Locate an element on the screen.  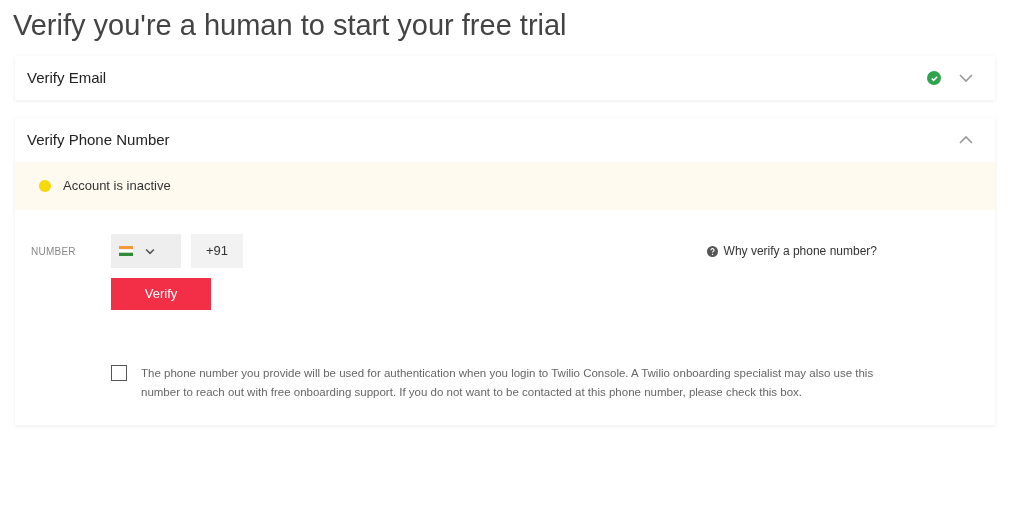
help-link: Why verify a phone number? is located at coordinates (791, 251).